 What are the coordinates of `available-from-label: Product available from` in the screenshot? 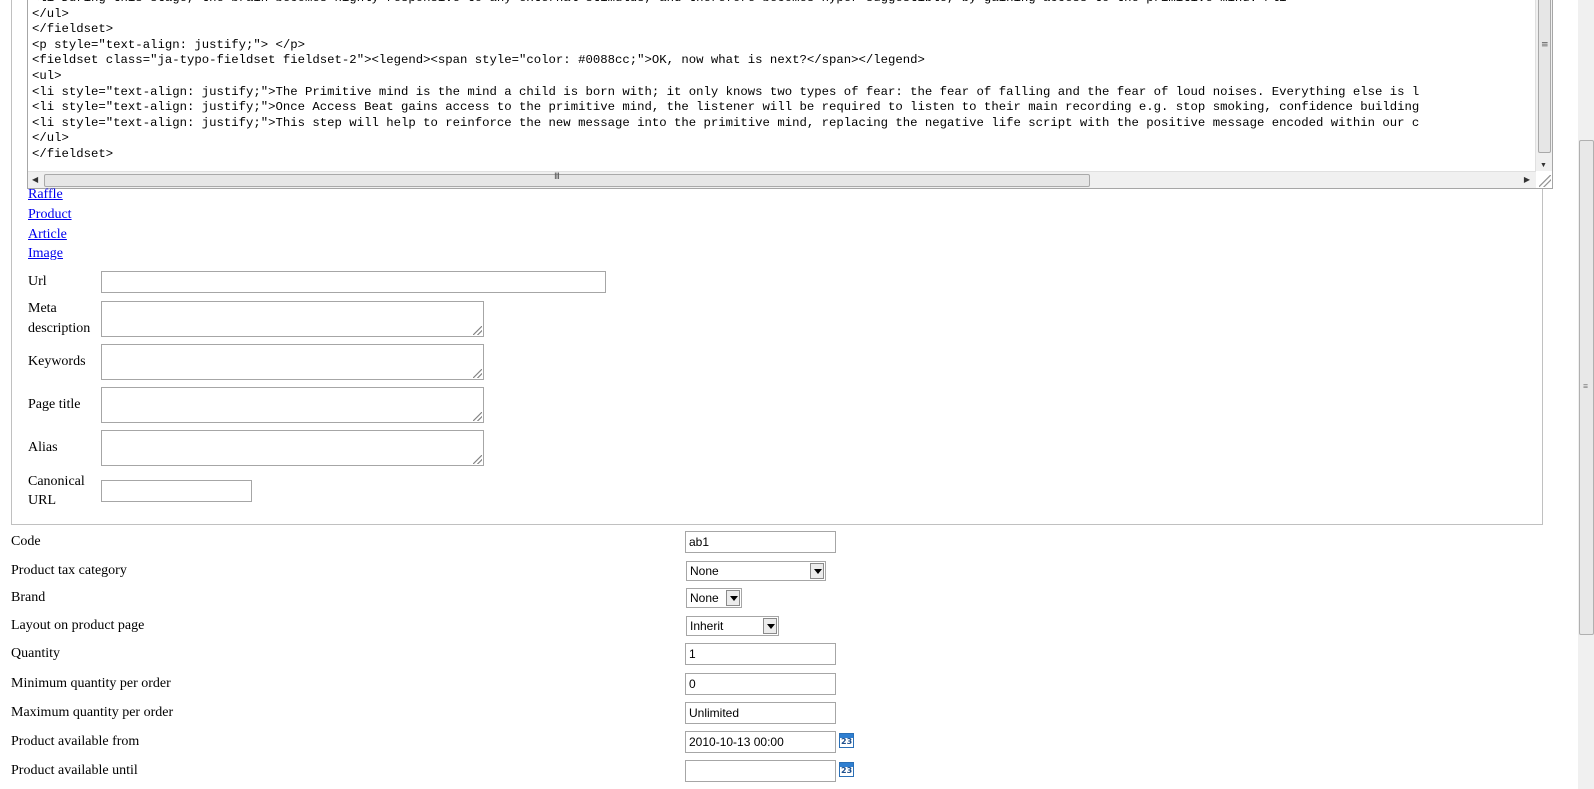 It's located at (75, 741).